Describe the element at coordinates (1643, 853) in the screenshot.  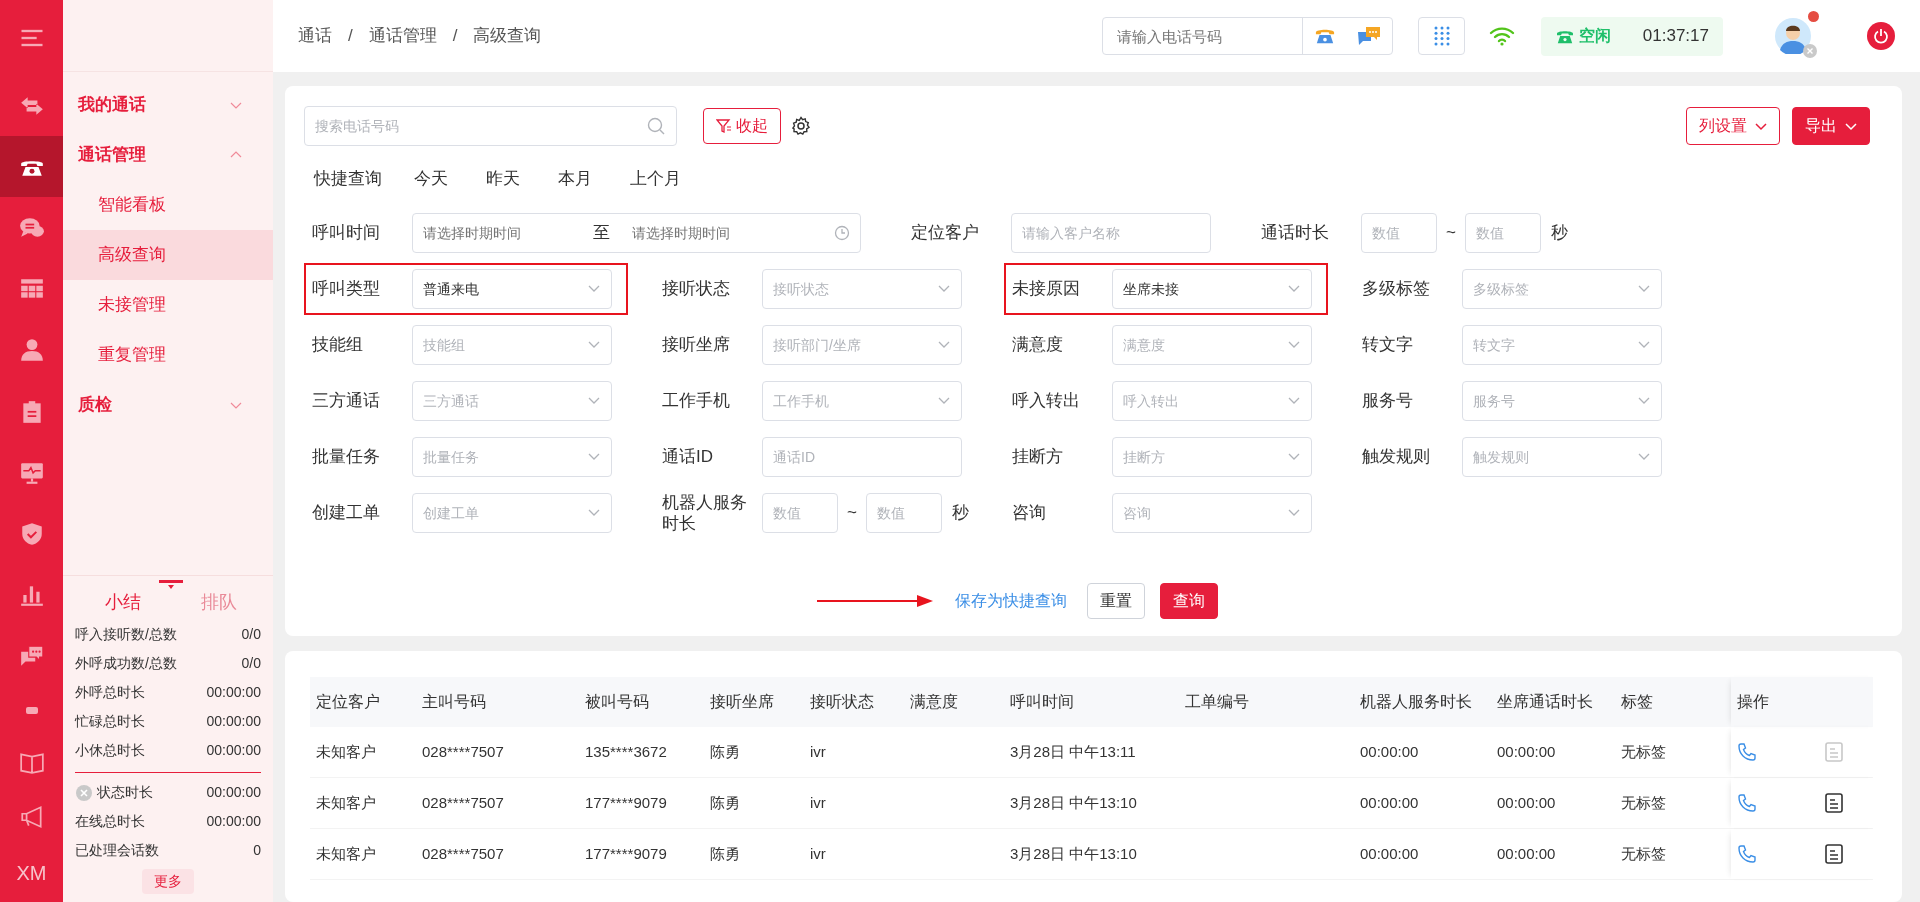
I see `table-cell: 无标签` at that location.